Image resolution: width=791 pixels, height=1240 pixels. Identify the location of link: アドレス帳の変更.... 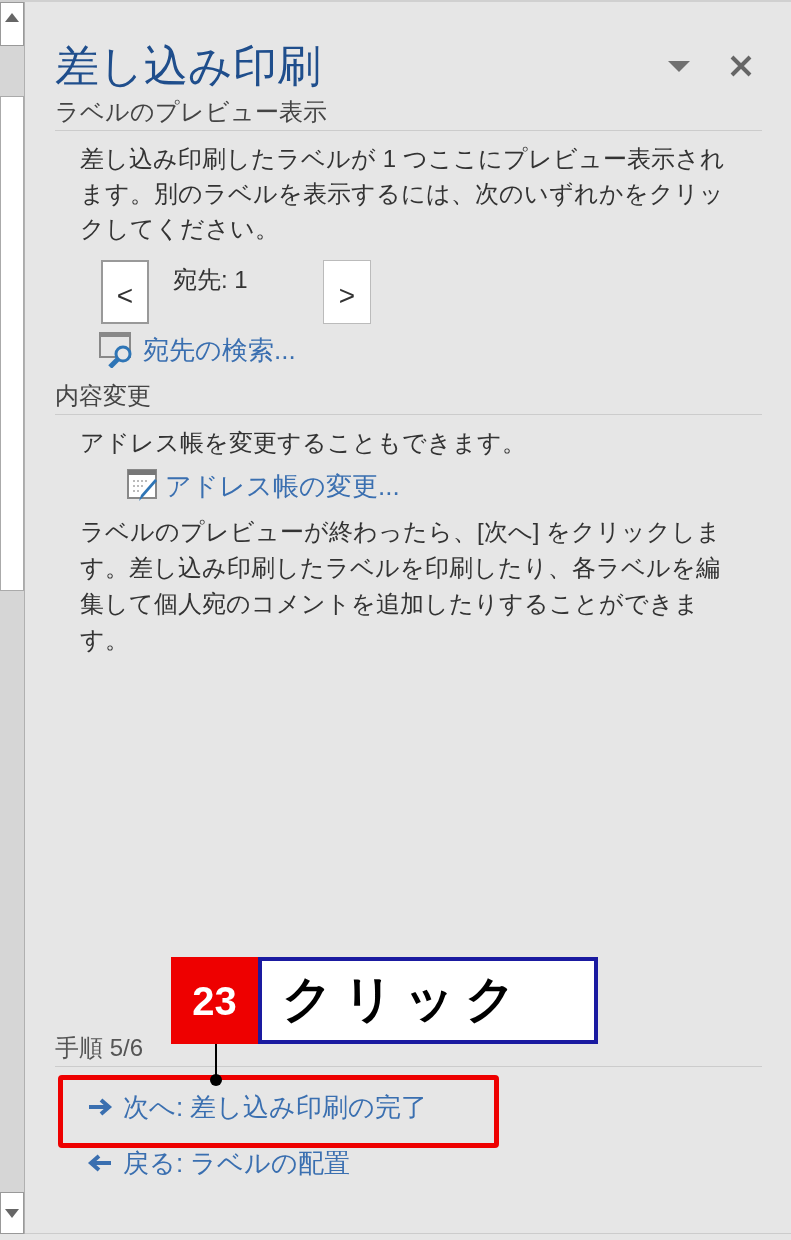
(282, 486).